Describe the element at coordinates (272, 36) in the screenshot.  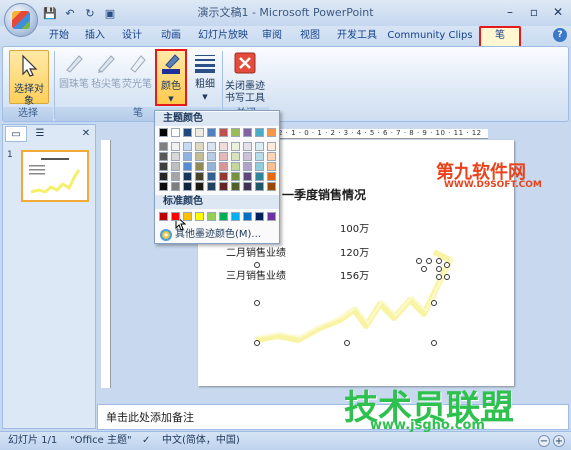
I see `tab-review: 审阅` at that location.